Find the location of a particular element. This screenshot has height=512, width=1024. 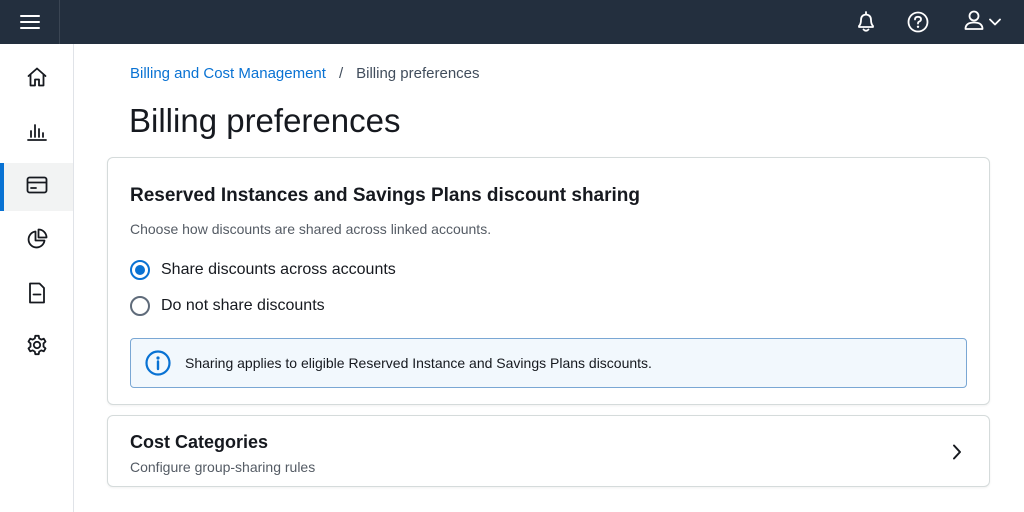

credit-card-icon is located at coordinates (37, 187).